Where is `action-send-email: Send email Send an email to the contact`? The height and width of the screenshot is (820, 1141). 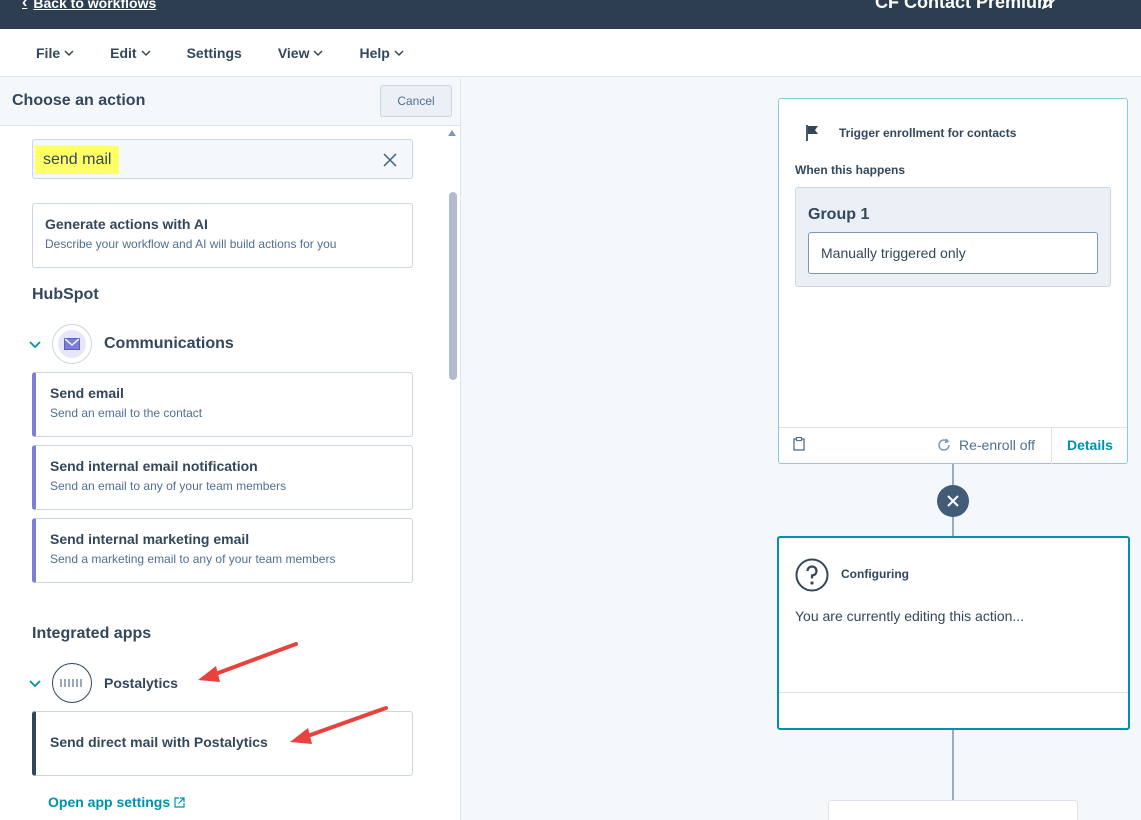 action-send-email: Send email Send an email to the contact is located at coordinates (222, 404).